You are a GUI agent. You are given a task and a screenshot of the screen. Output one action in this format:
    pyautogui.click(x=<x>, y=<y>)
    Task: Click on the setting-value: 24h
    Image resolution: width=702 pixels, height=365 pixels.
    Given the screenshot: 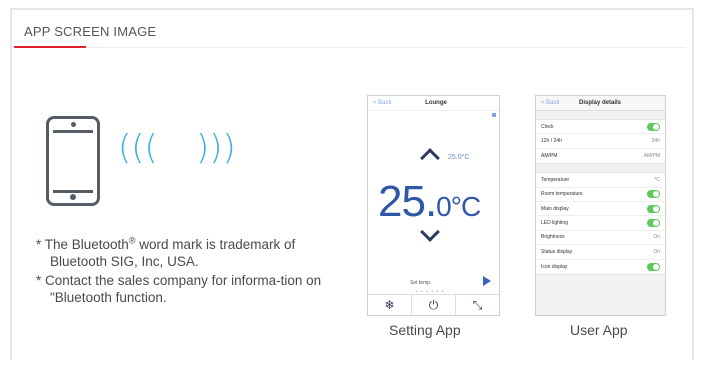 What is the action you would take?
    pyautogui.click(x=655, y=141)
    